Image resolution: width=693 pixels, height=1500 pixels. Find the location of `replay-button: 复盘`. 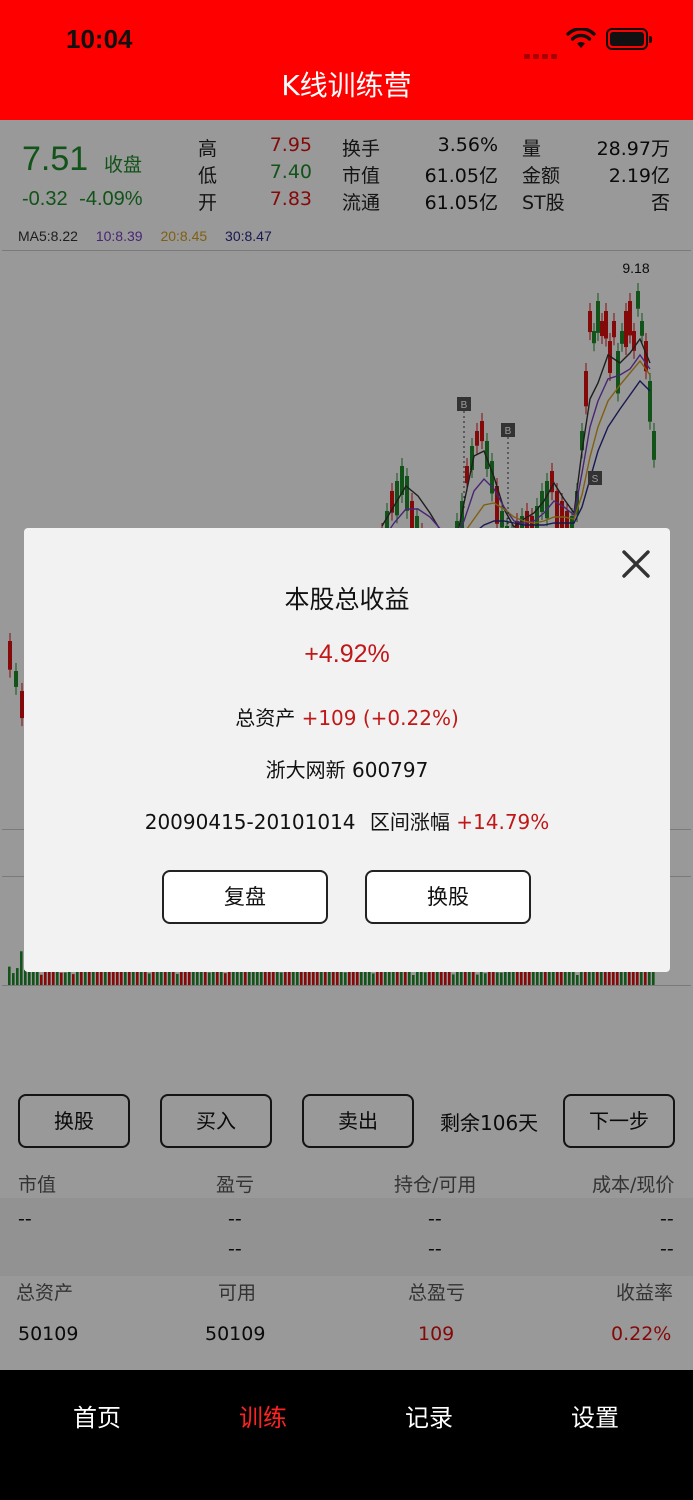

replay-button: 复盘 is located at coordinates (245, 897).